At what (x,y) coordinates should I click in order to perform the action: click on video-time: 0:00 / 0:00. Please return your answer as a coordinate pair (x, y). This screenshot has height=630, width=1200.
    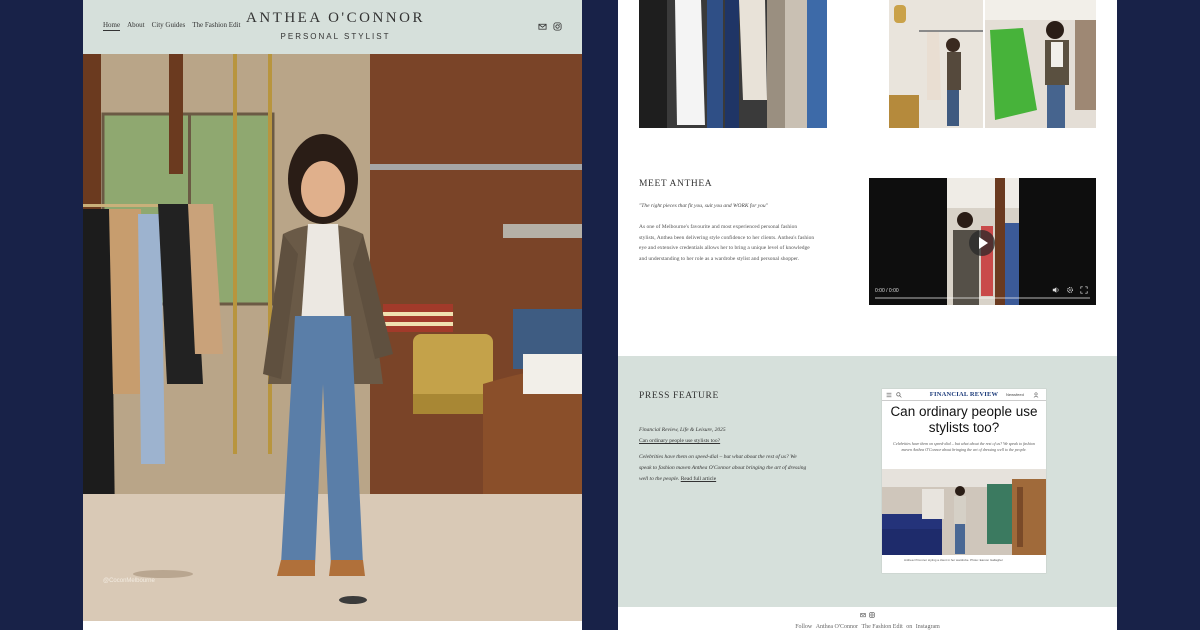
    Looking at the image, I should click on (887, 291).